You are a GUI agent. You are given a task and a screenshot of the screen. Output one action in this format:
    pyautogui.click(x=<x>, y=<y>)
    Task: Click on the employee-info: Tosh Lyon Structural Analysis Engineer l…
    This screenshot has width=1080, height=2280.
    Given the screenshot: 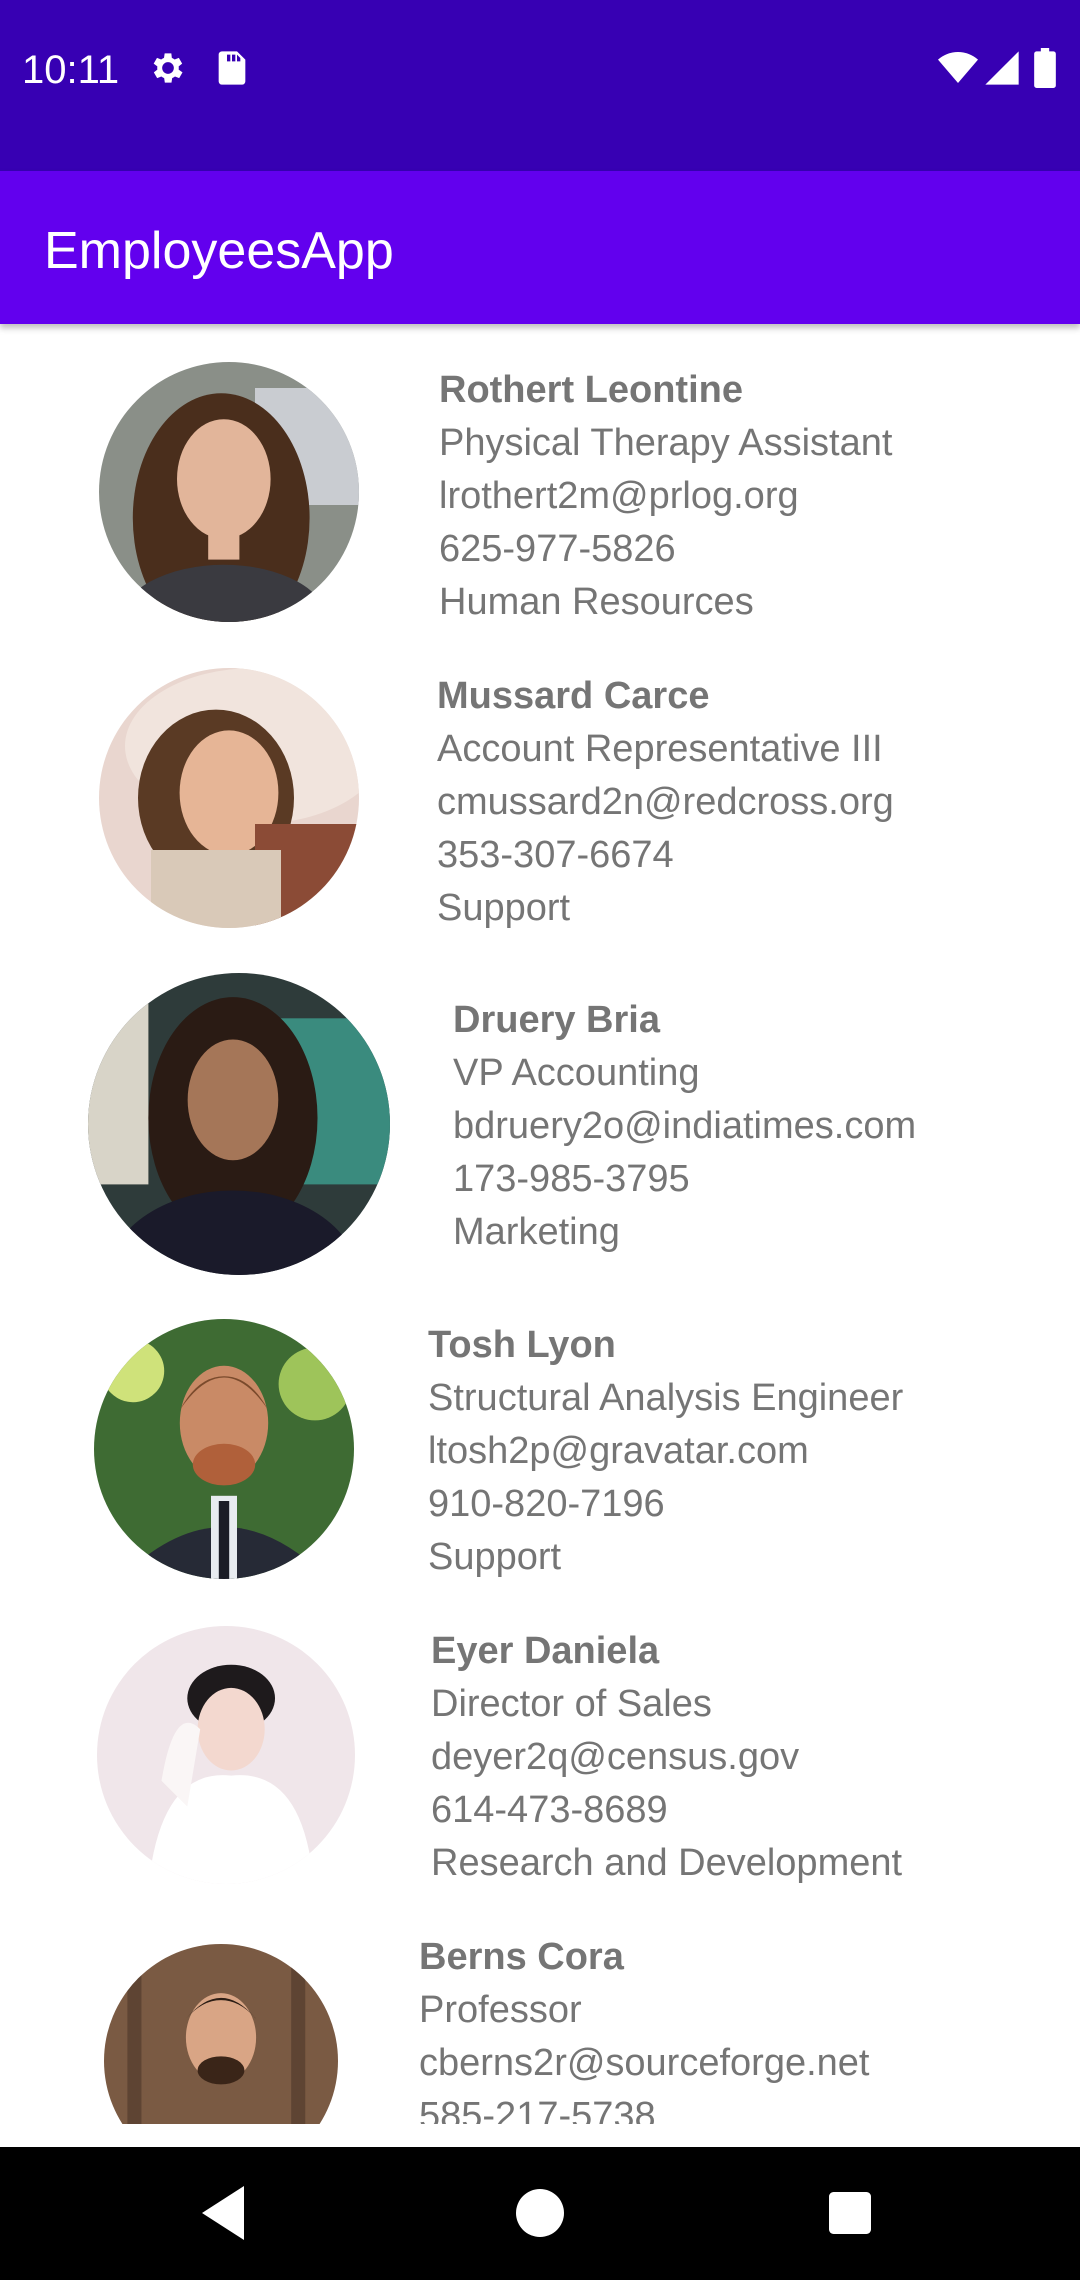 What is the action you would take?
    pyautogui.click(x=665, y=1451)
    